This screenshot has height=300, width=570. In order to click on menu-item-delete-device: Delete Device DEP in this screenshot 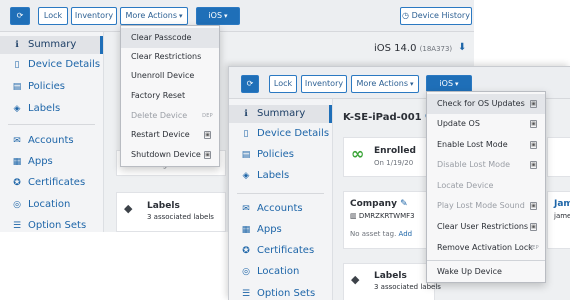, I will do `click(170, 116)`.